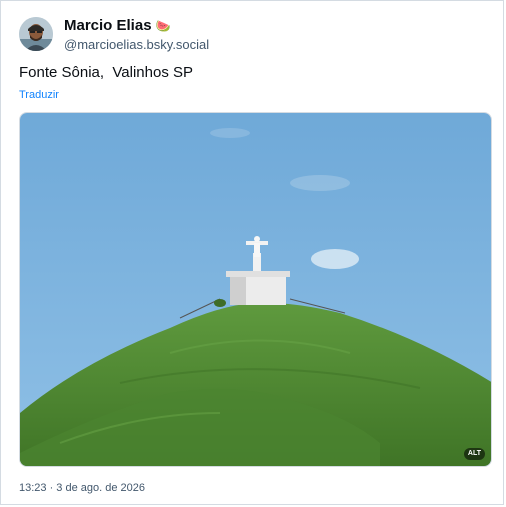 The image size is (506, 507). What do you see at coordinates (82, 488) in the screenshot?
I see `timestamp: 13:23 · 3 de ago. de 2026` at bounding box center [82, 488].